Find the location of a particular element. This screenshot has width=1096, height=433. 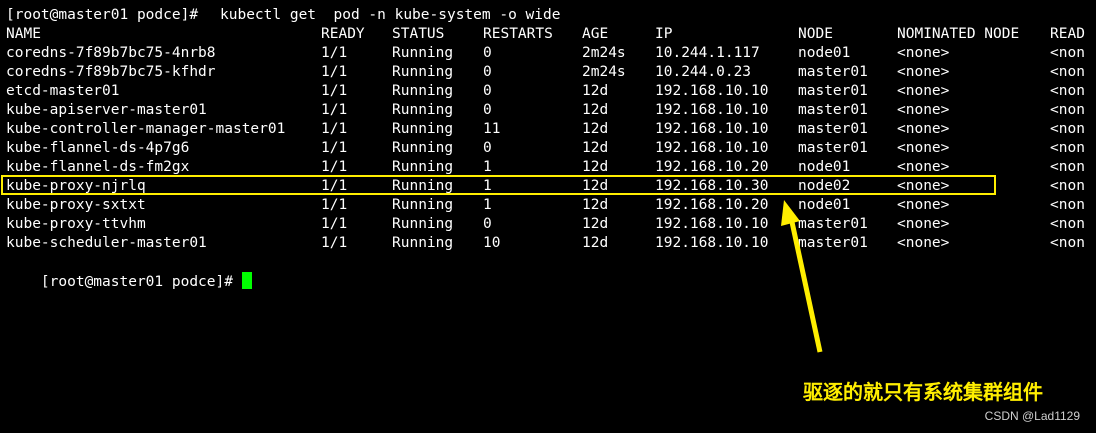

cell-ip: 10.244.1.117 is located at coordinates (707, 53).